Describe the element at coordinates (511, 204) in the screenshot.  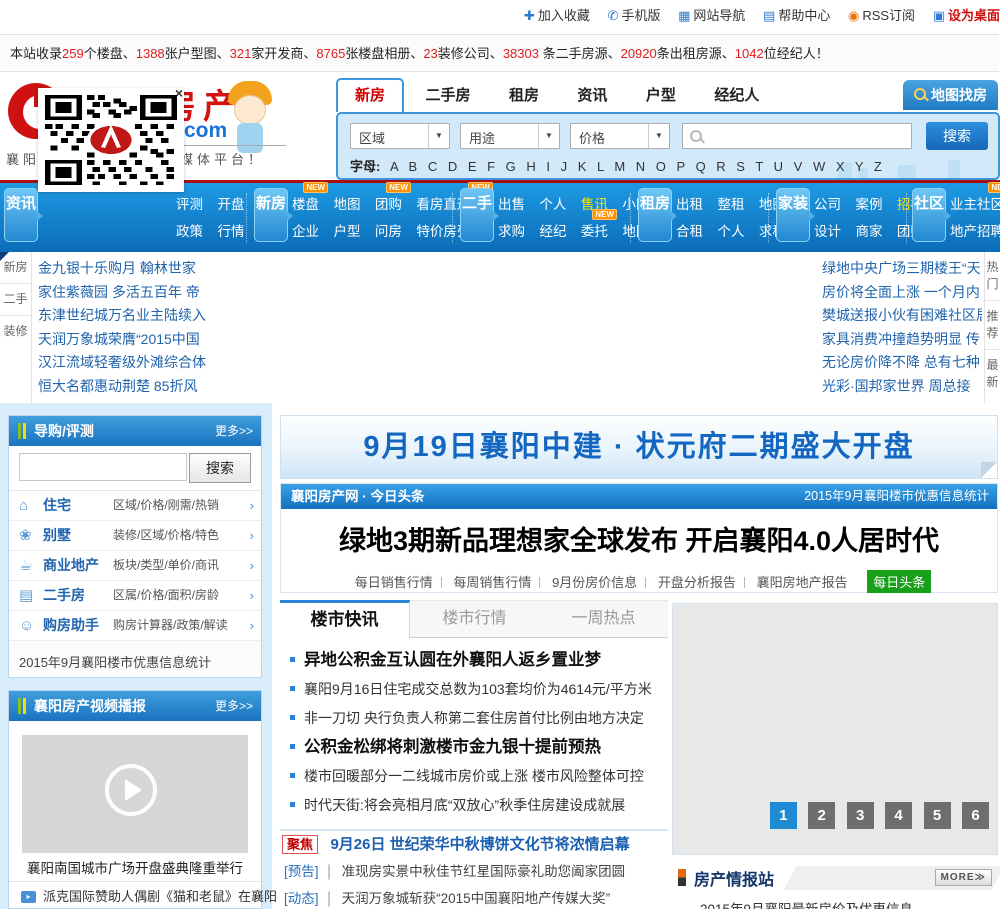
I see `nav-link: 出售` at that location.